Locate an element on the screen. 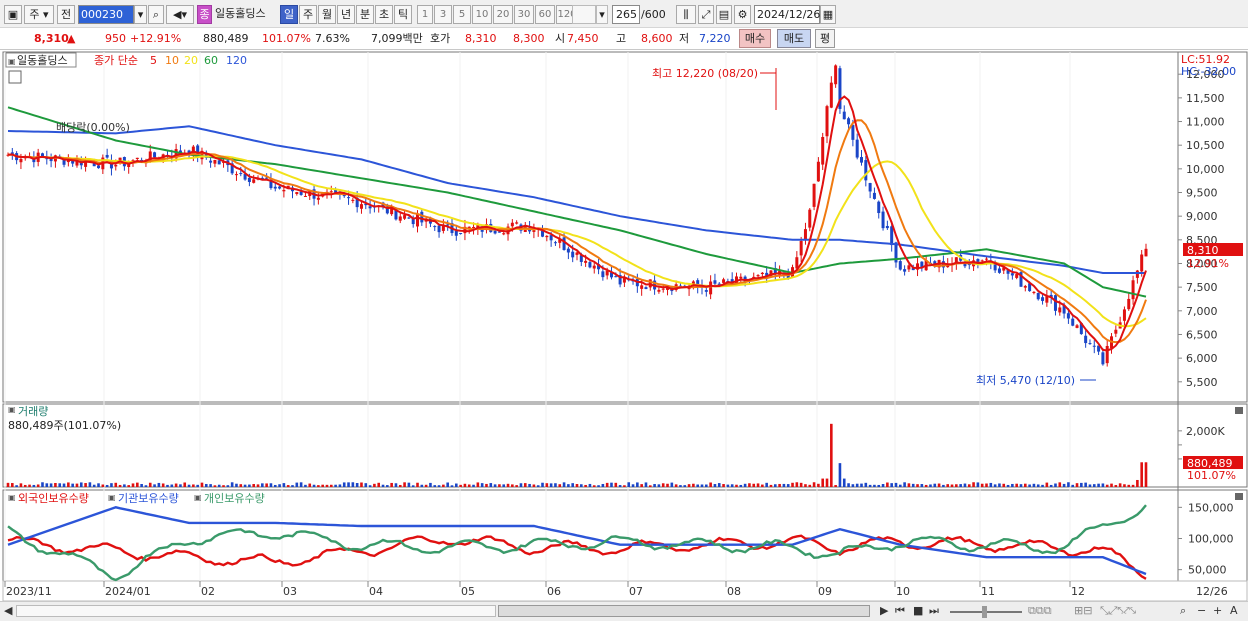  buy-button: 매수 is located at coordinates (755, 38).